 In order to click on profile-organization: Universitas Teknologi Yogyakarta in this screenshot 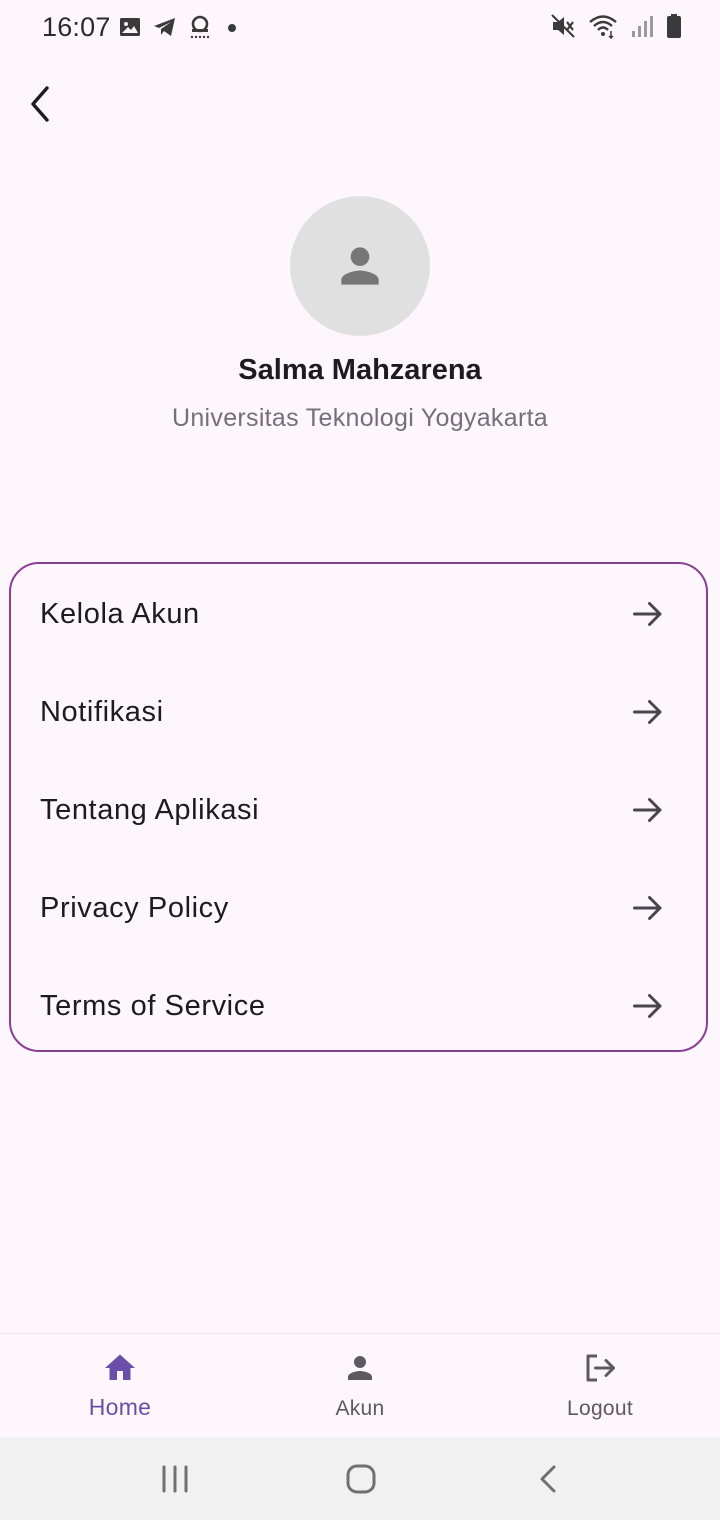, I will do `click(360, 418)`.